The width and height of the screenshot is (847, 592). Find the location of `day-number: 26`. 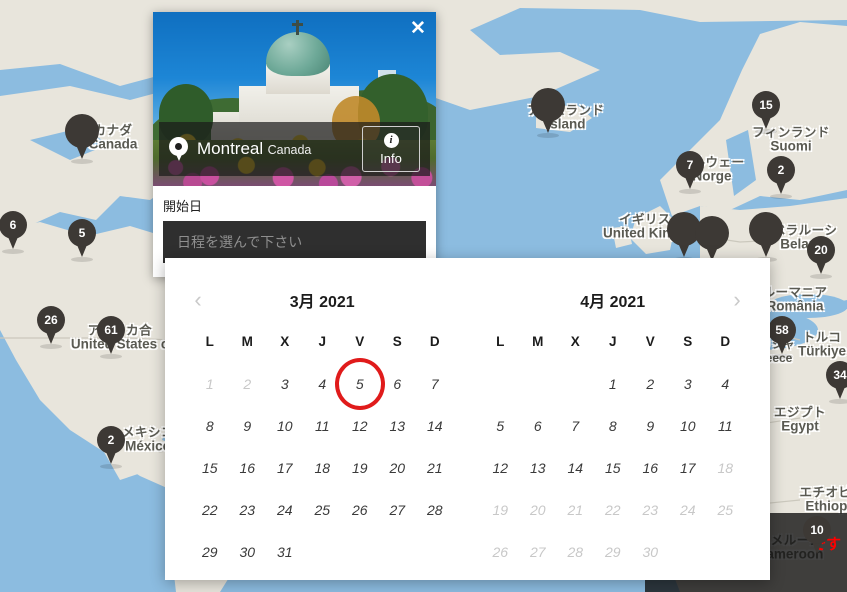

day-number: 26 is located at coordinates (359, 510).